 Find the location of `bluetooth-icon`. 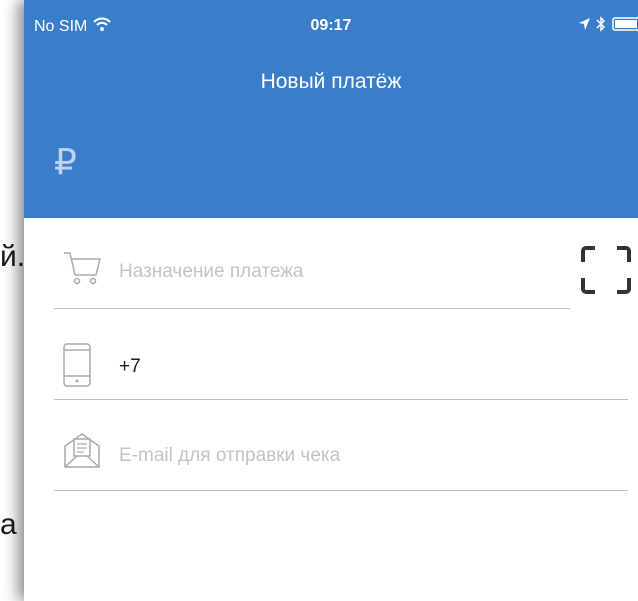

bluetooth-icon is located at coordinates (601, 26).